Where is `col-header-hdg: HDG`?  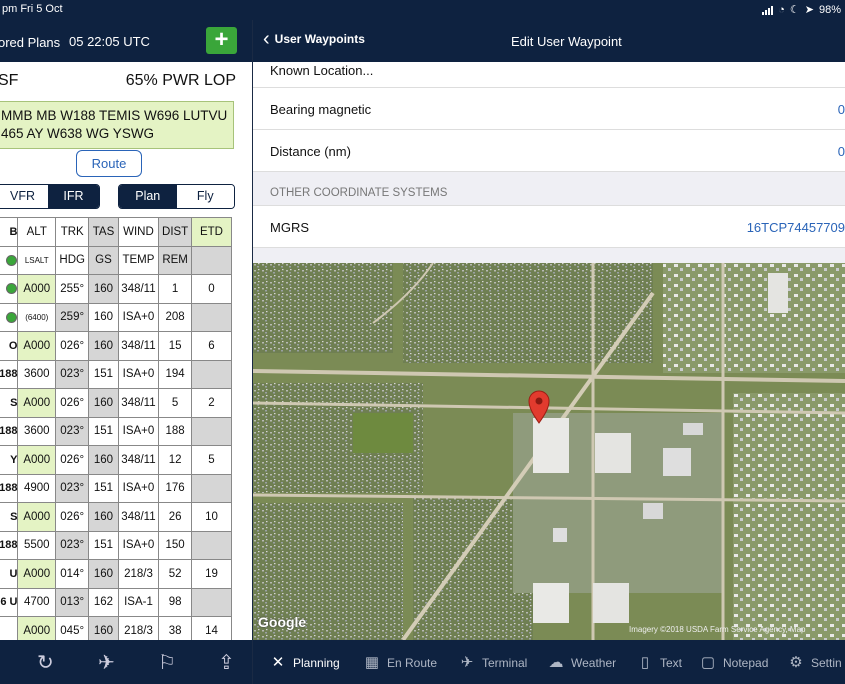 col-header-hdg: HDG is located at coordinates (72, 260).